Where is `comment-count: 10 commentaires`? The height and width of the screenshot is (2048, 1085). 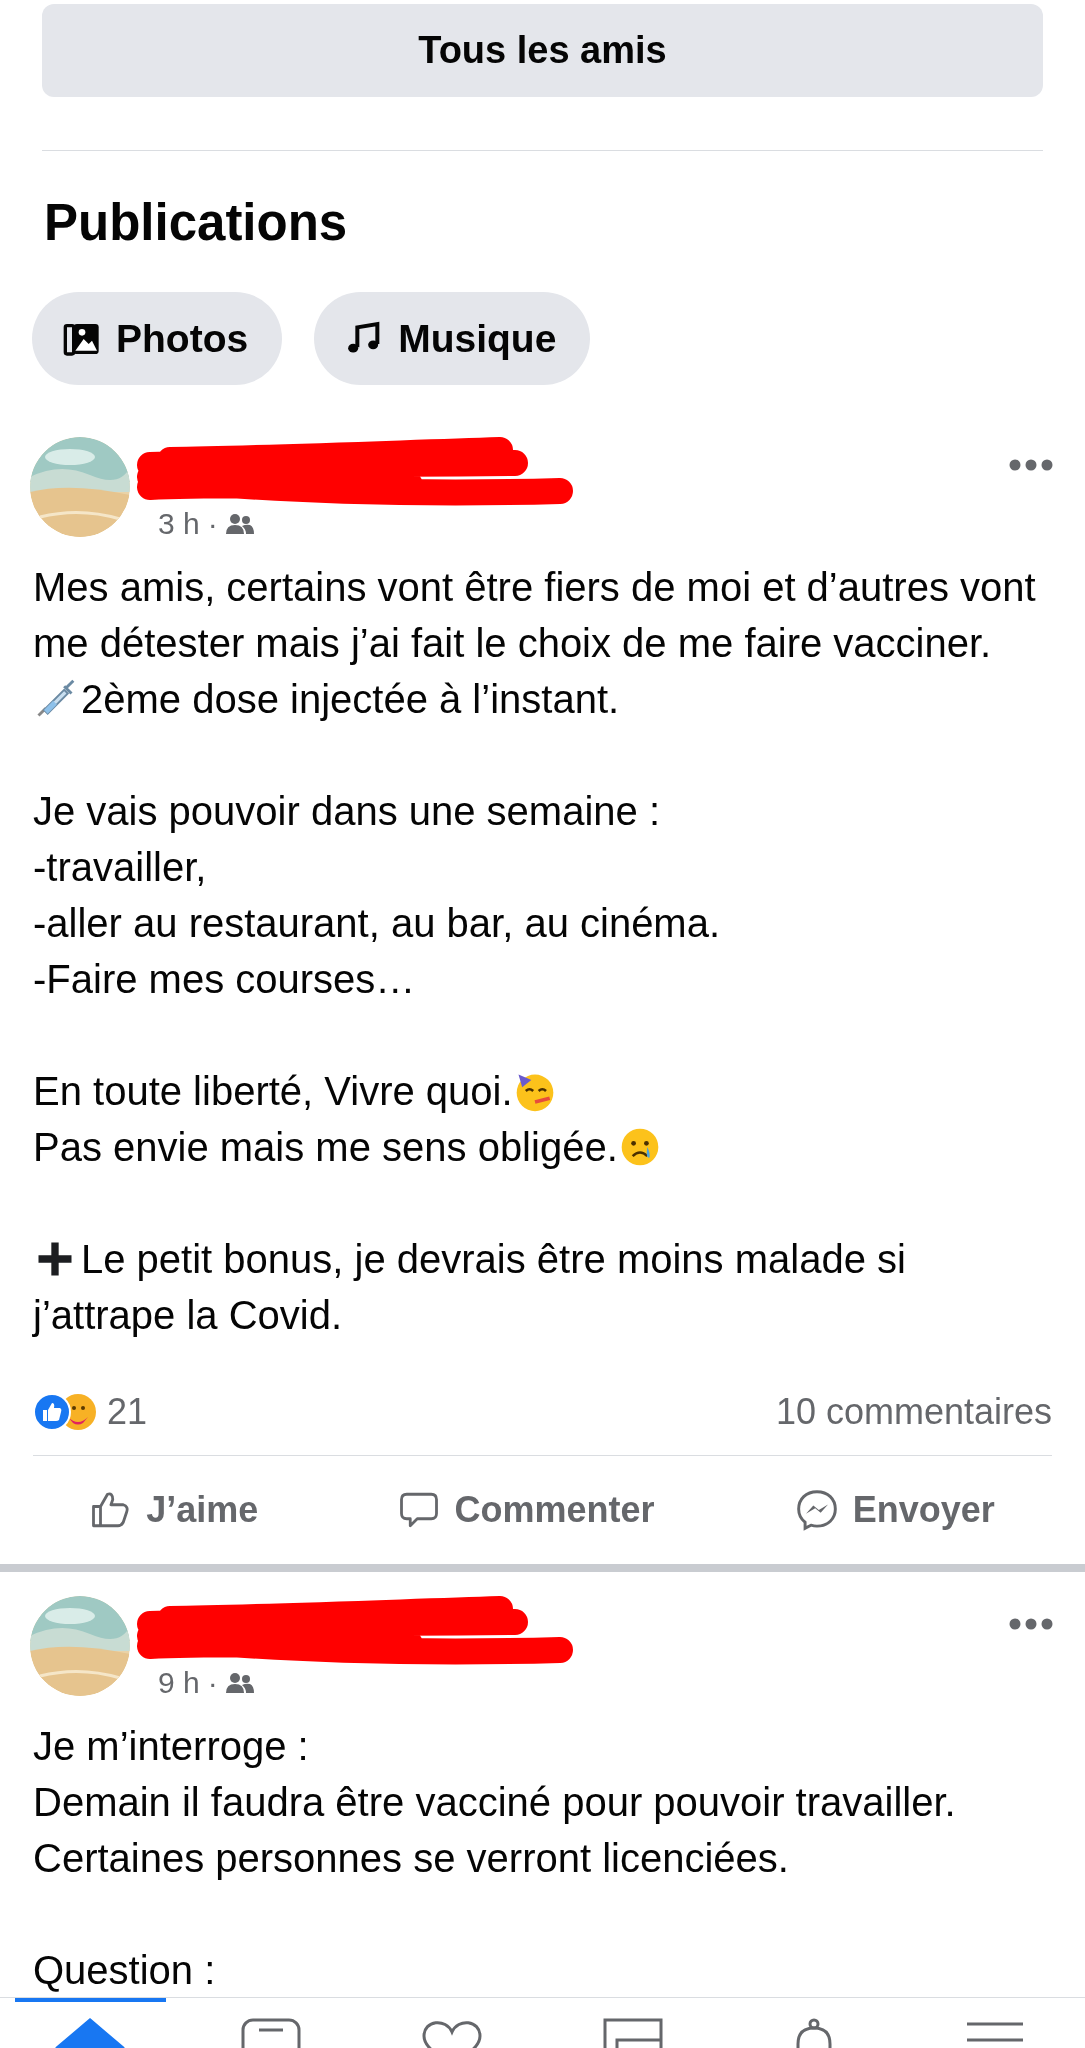 comment-count: 10 commentaires is located at coordinates (913, 1412).